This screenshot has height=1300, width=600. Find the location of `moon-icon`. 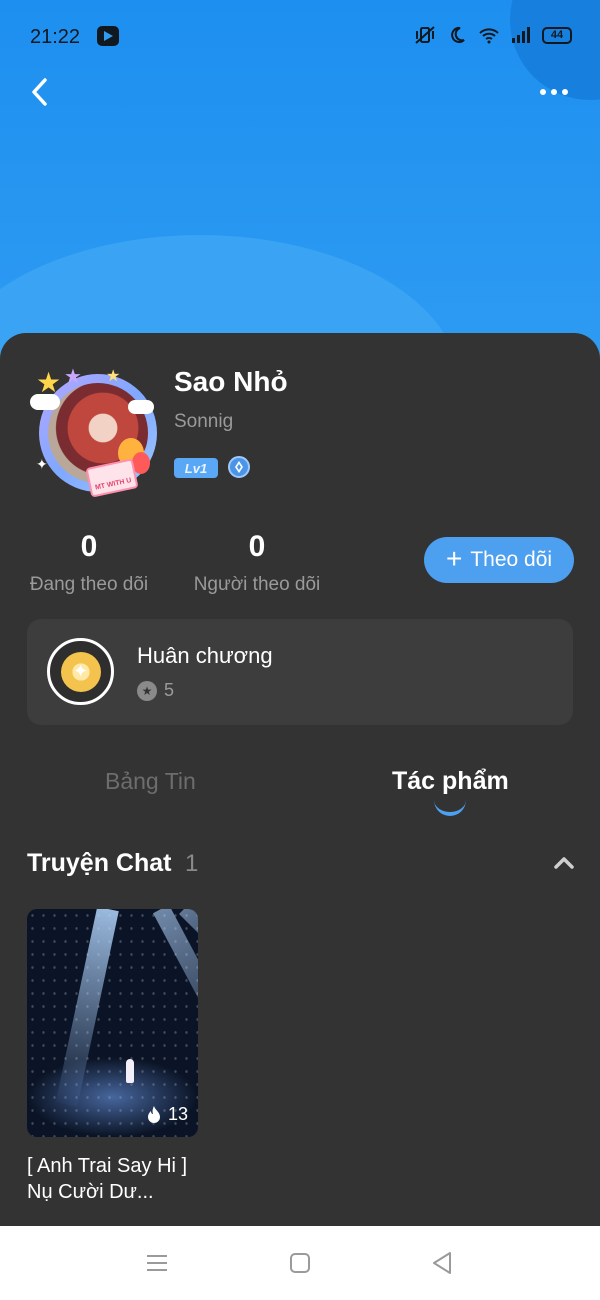

moon-icon is located at coordinates (457, 35).